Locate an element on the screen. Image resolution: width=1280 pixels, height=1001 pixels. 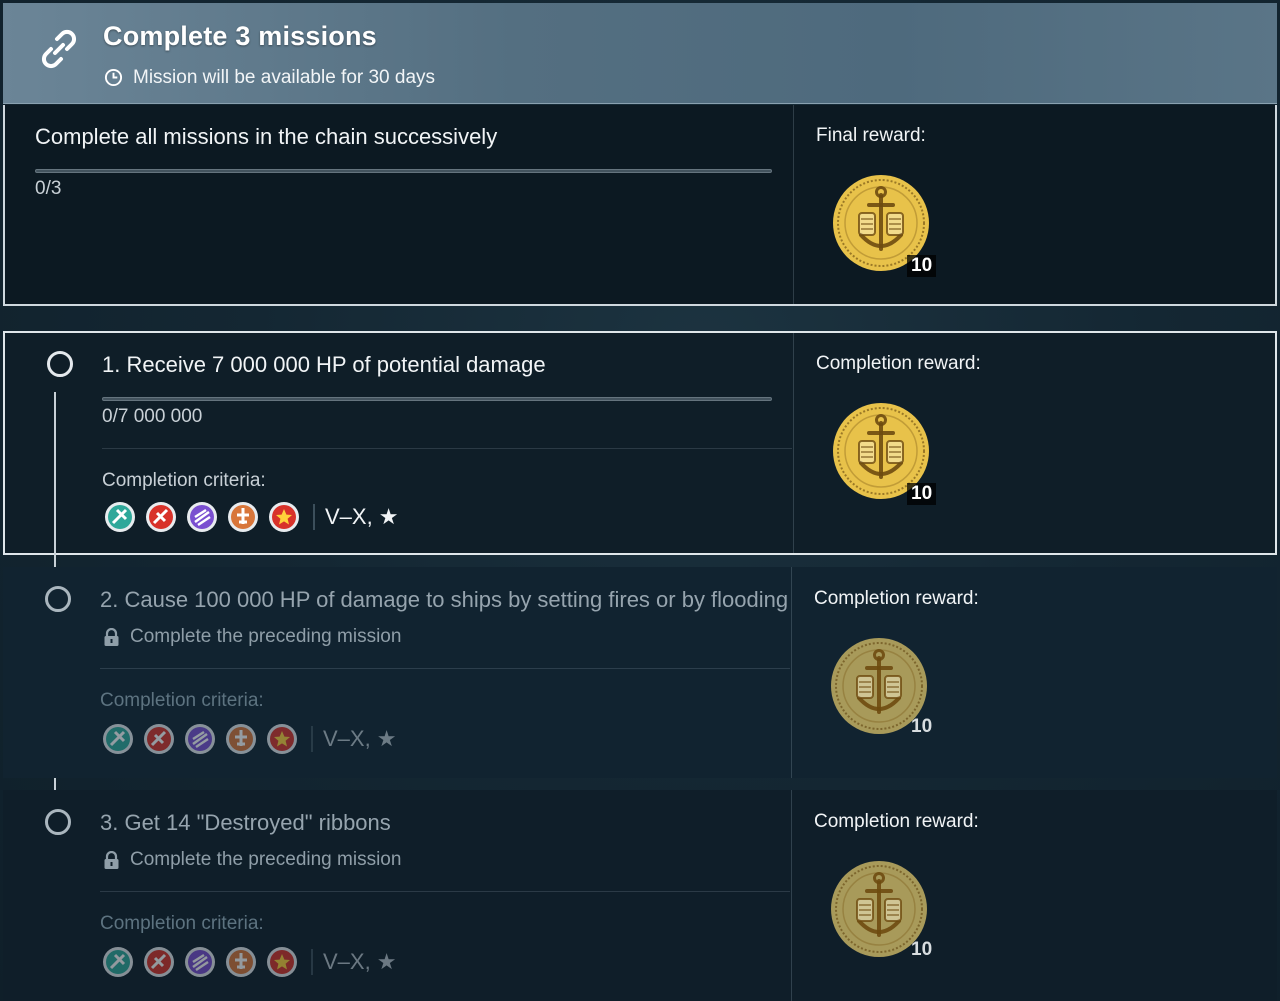
final-reward-label: Final reward: is located at coordinates (871, 135).